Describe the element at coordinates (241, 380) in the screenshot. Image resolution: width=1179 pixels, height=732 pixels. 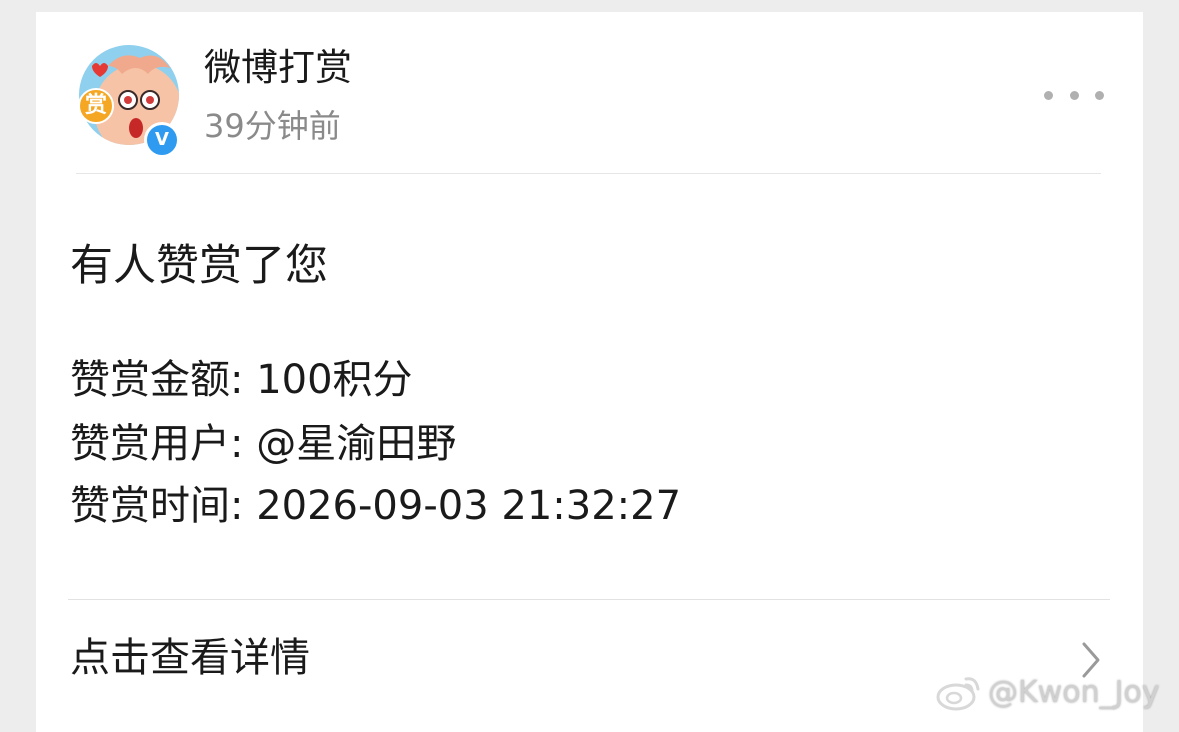
I see `reward-amount: 赞赏金额: 100积分` at that location.